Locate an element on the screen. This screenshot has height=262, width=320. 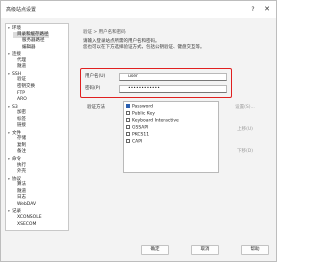
tree-item: 链接 is located at coordinates (19, 126).